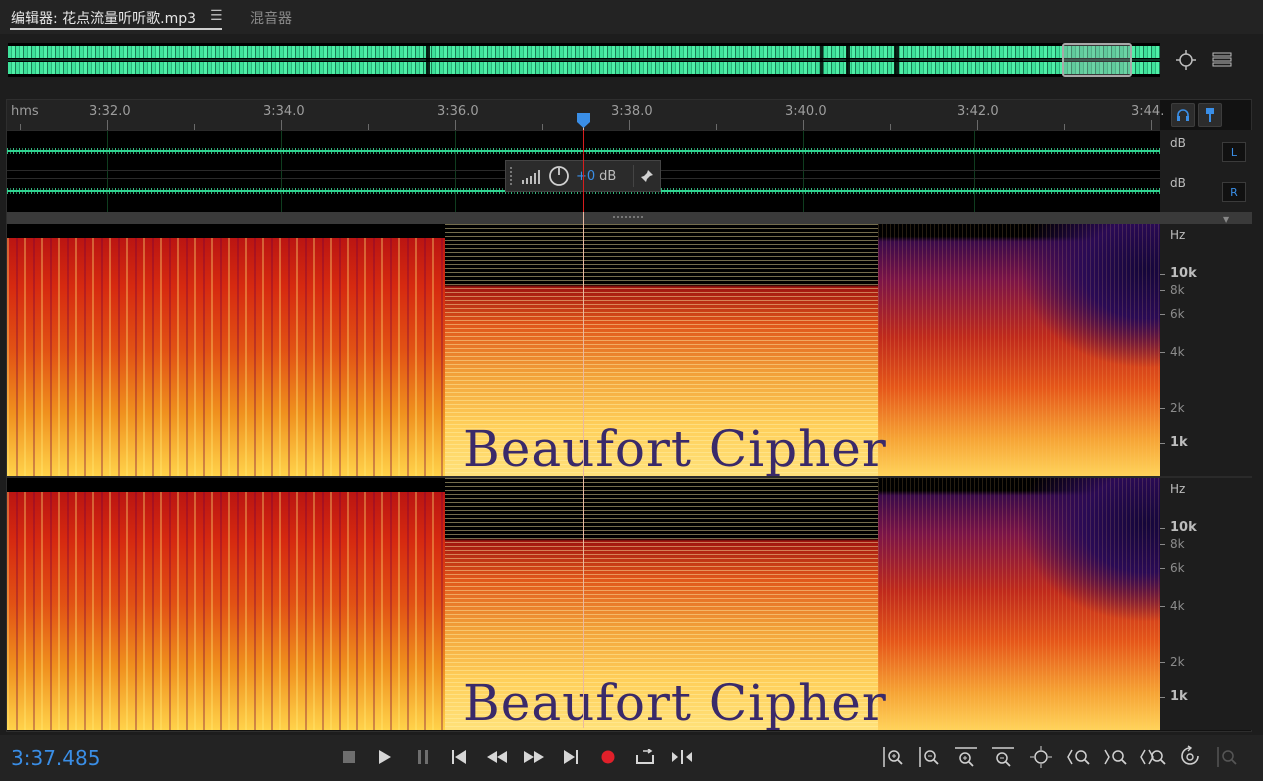  I want to click on hud-drag-handle, so click(514, 176).